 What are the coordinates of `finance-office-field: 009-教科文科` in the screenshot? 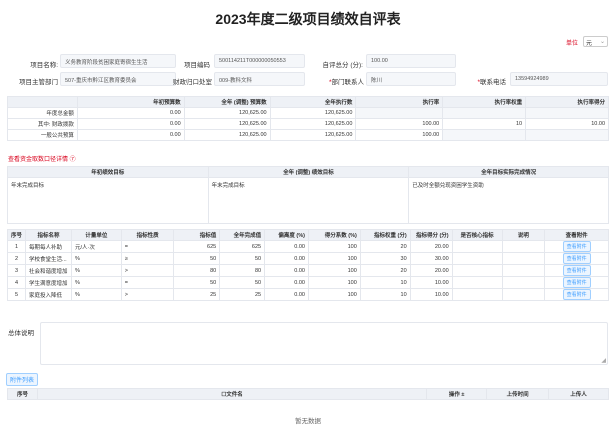 It's located at (259, 79).